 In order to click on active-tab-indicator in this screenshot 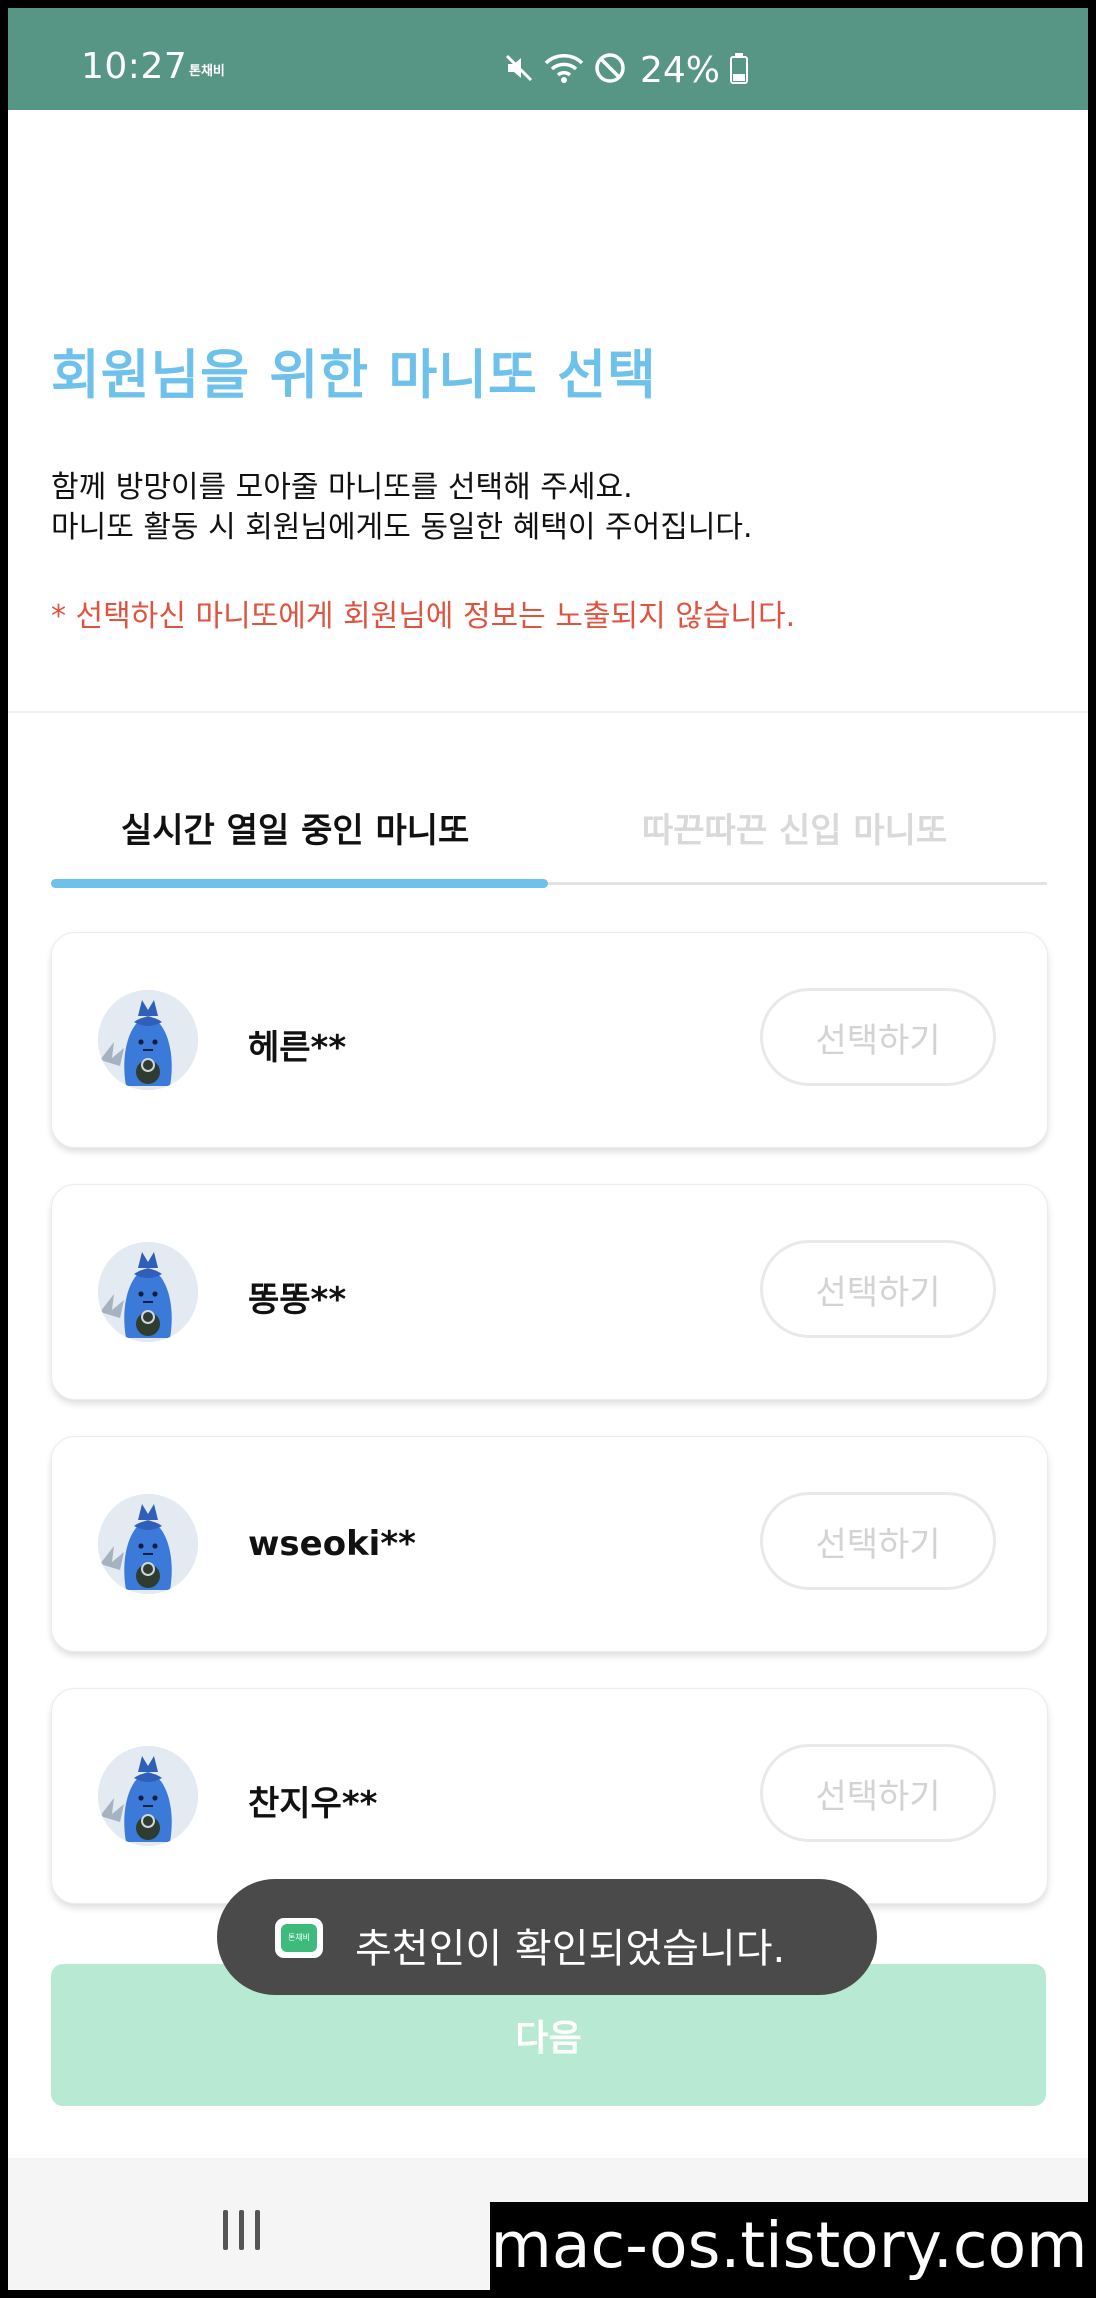, I will do `click(299, 883)`.